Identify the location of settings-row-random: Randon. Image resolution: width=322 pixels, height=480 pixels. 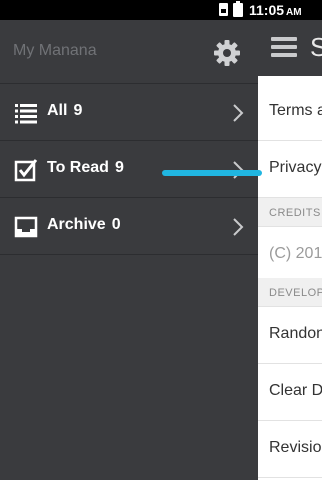
(290, 335).